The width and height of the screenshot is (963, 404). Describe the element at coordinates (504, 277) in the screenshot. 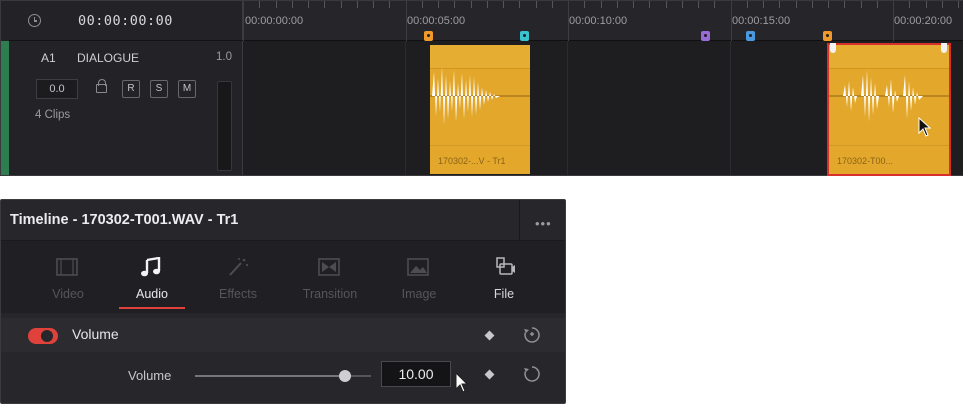

I see `tab-file: File` at that location.